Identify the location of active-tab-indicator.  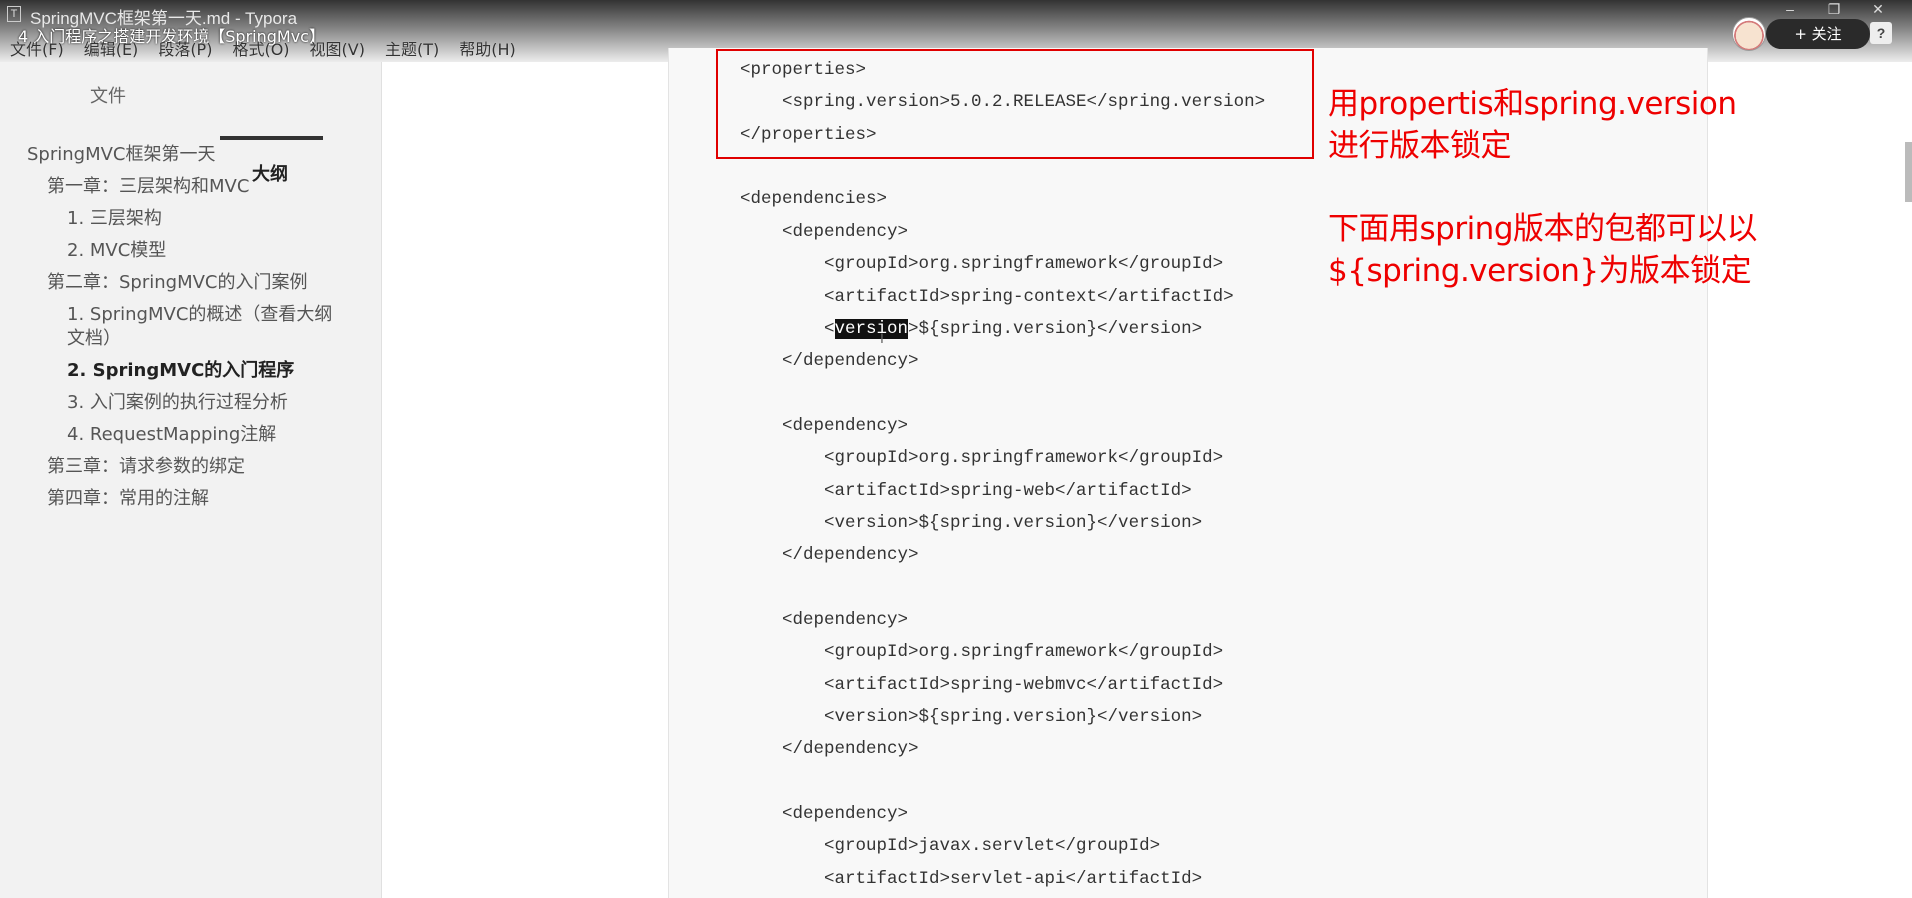
(271, 138).